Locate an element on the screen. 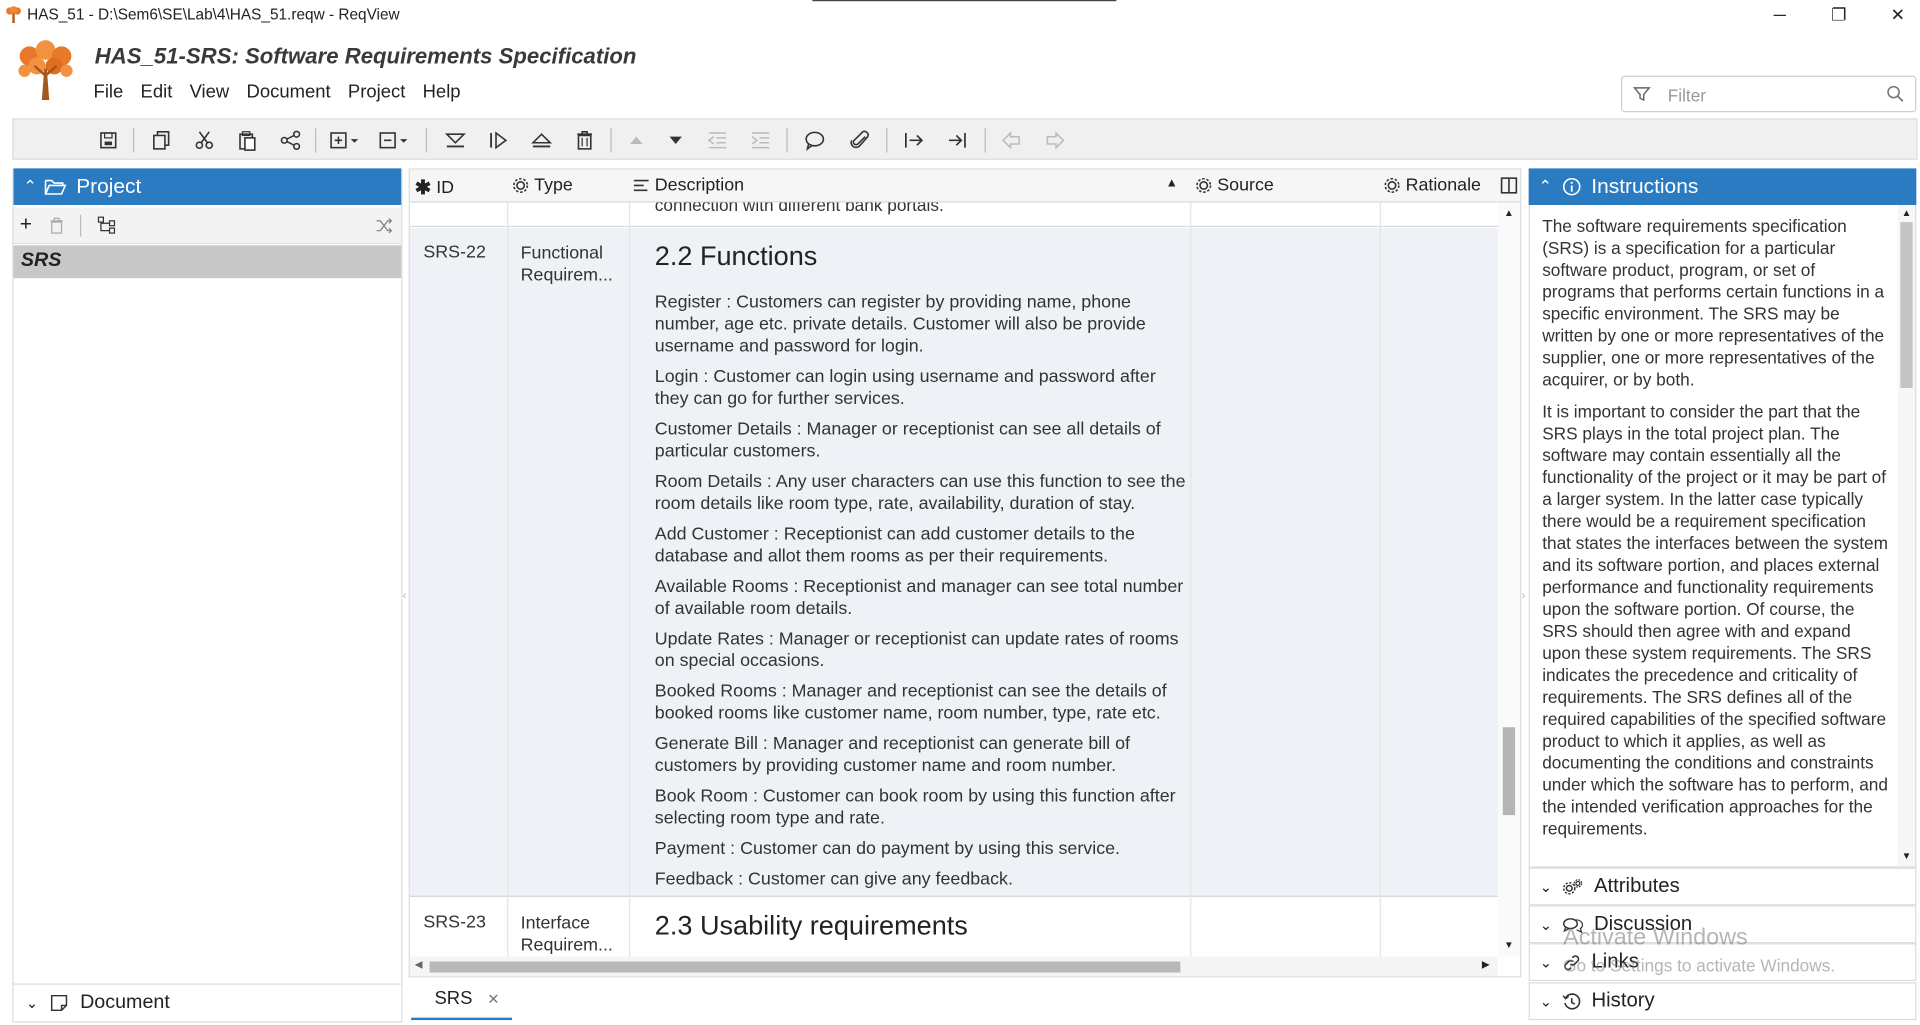 The height and width of the screenshot is (1025, 1920). sort-ascending-icon: ▲ is located at coordinates (1172, 183).